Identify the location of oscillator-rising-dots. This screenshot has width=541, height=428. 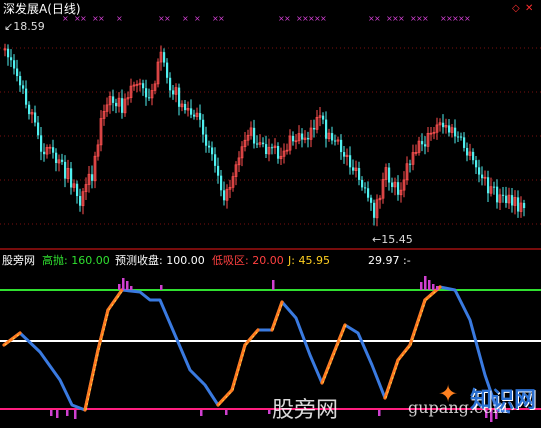
(104, 330).